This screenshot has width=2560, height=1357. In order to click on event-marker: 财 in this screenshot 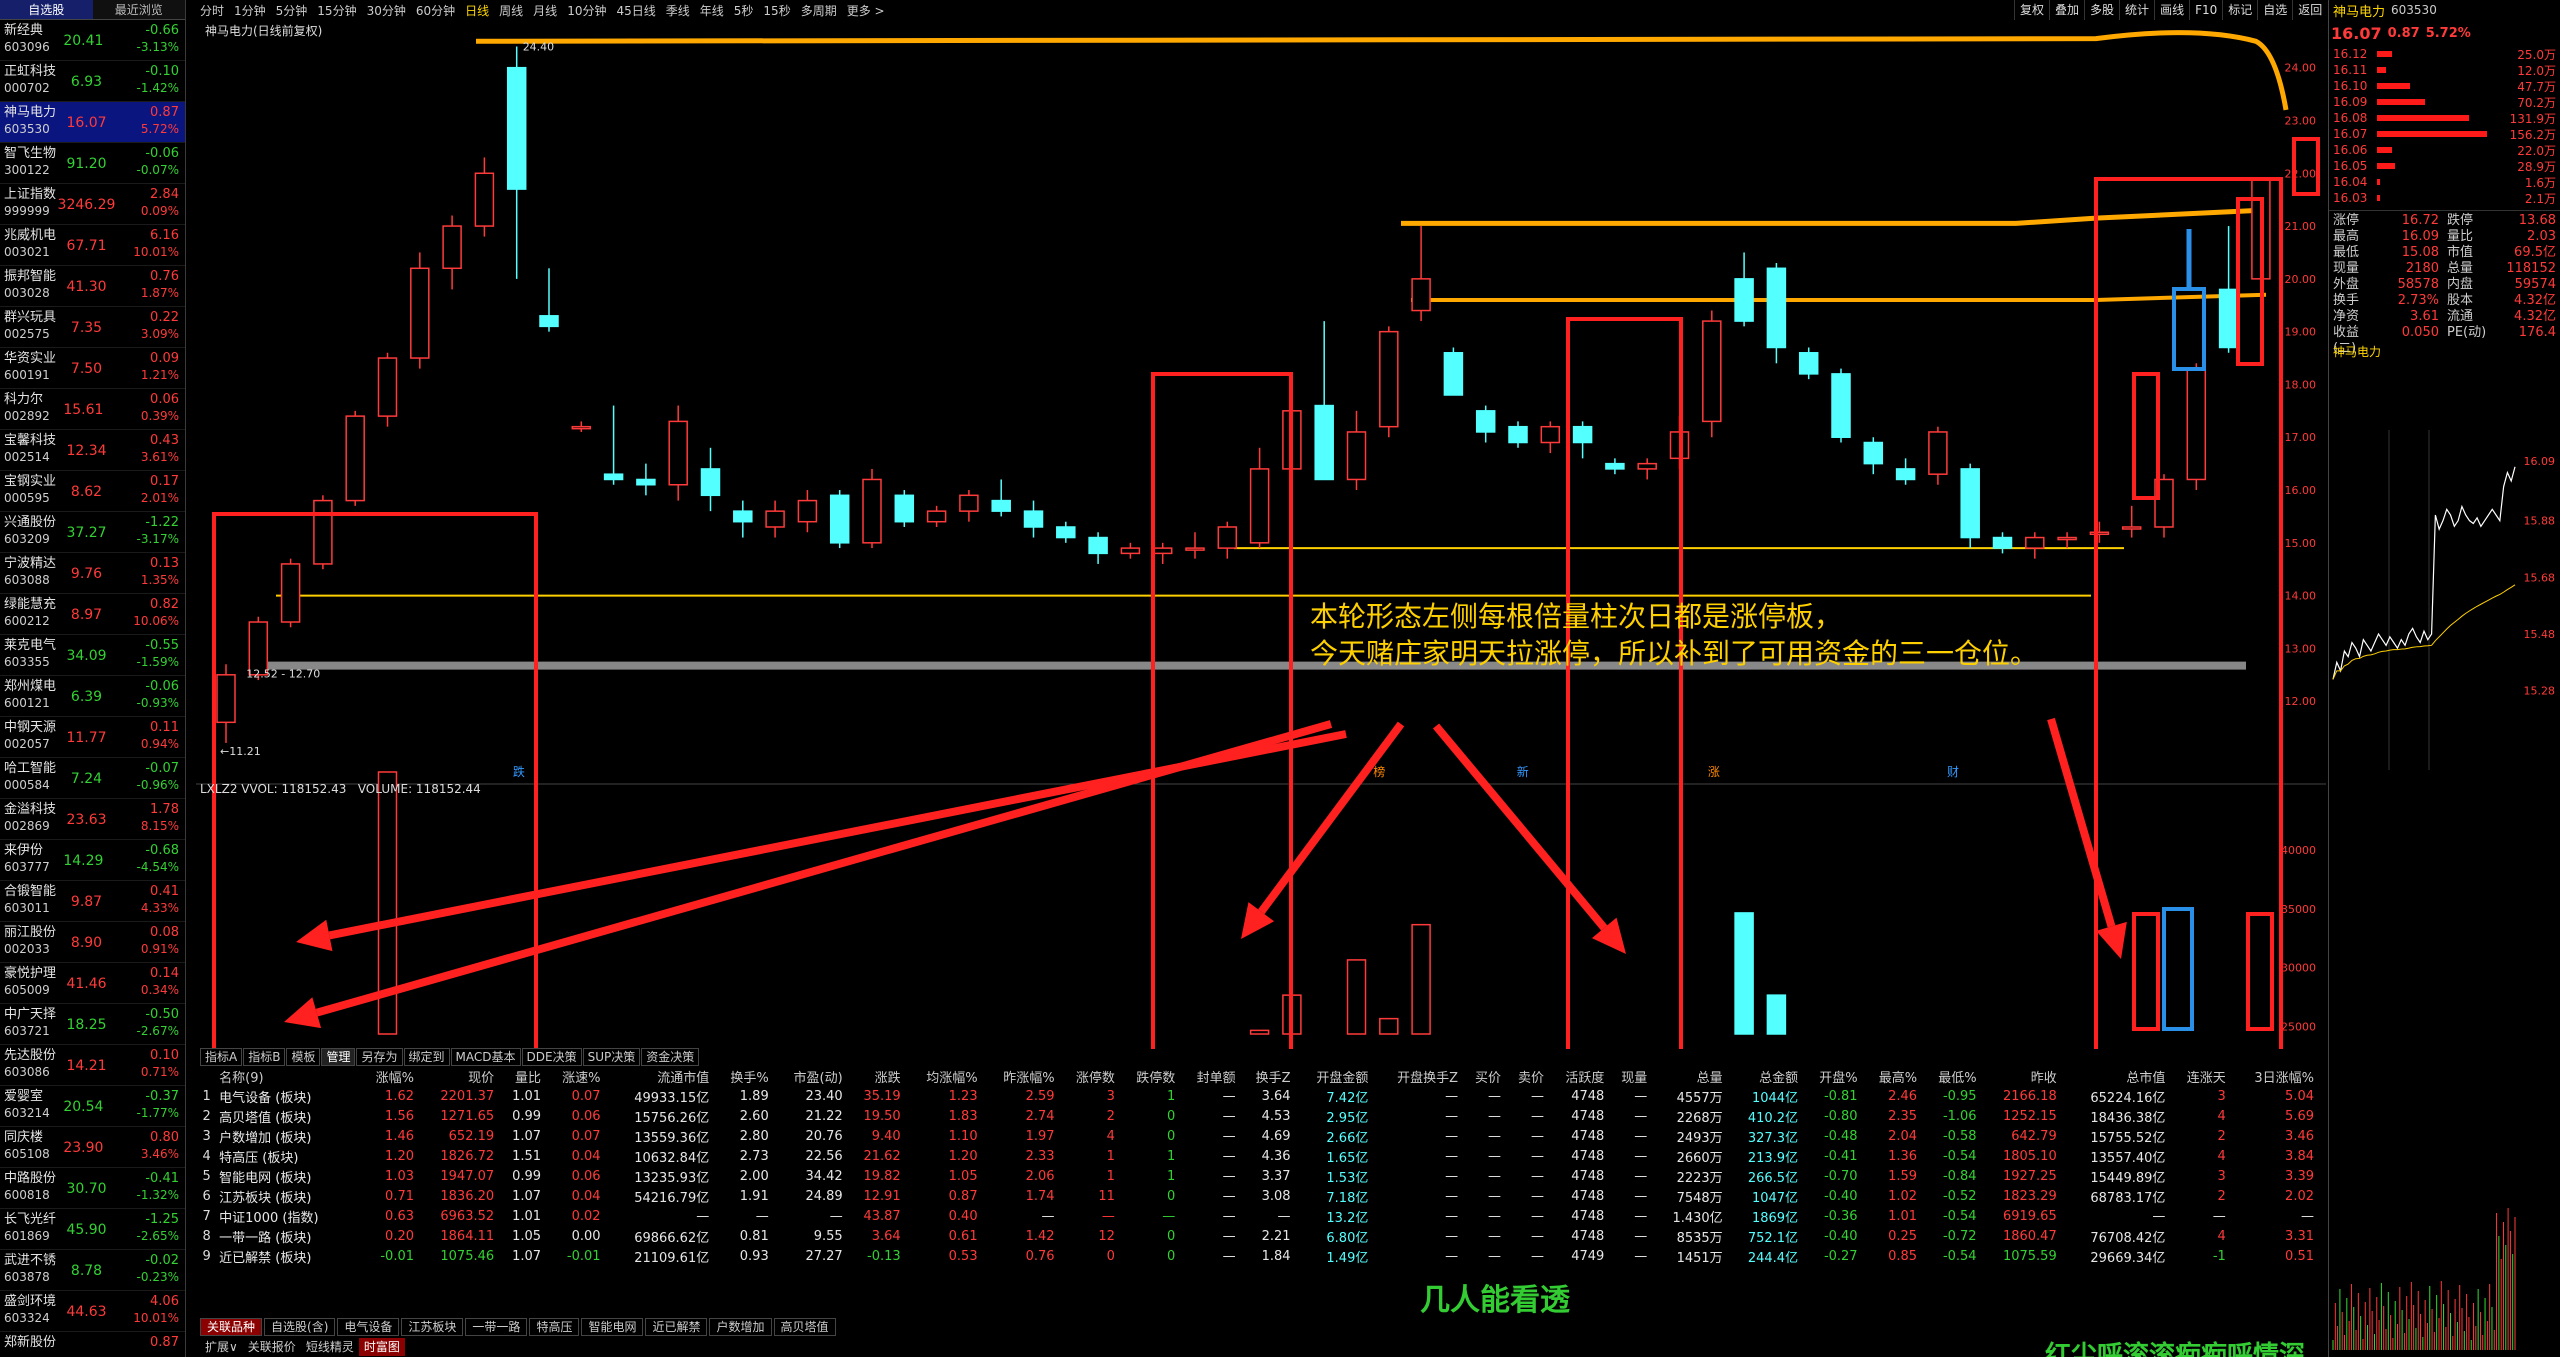, I will do `click(1953, 772)`.